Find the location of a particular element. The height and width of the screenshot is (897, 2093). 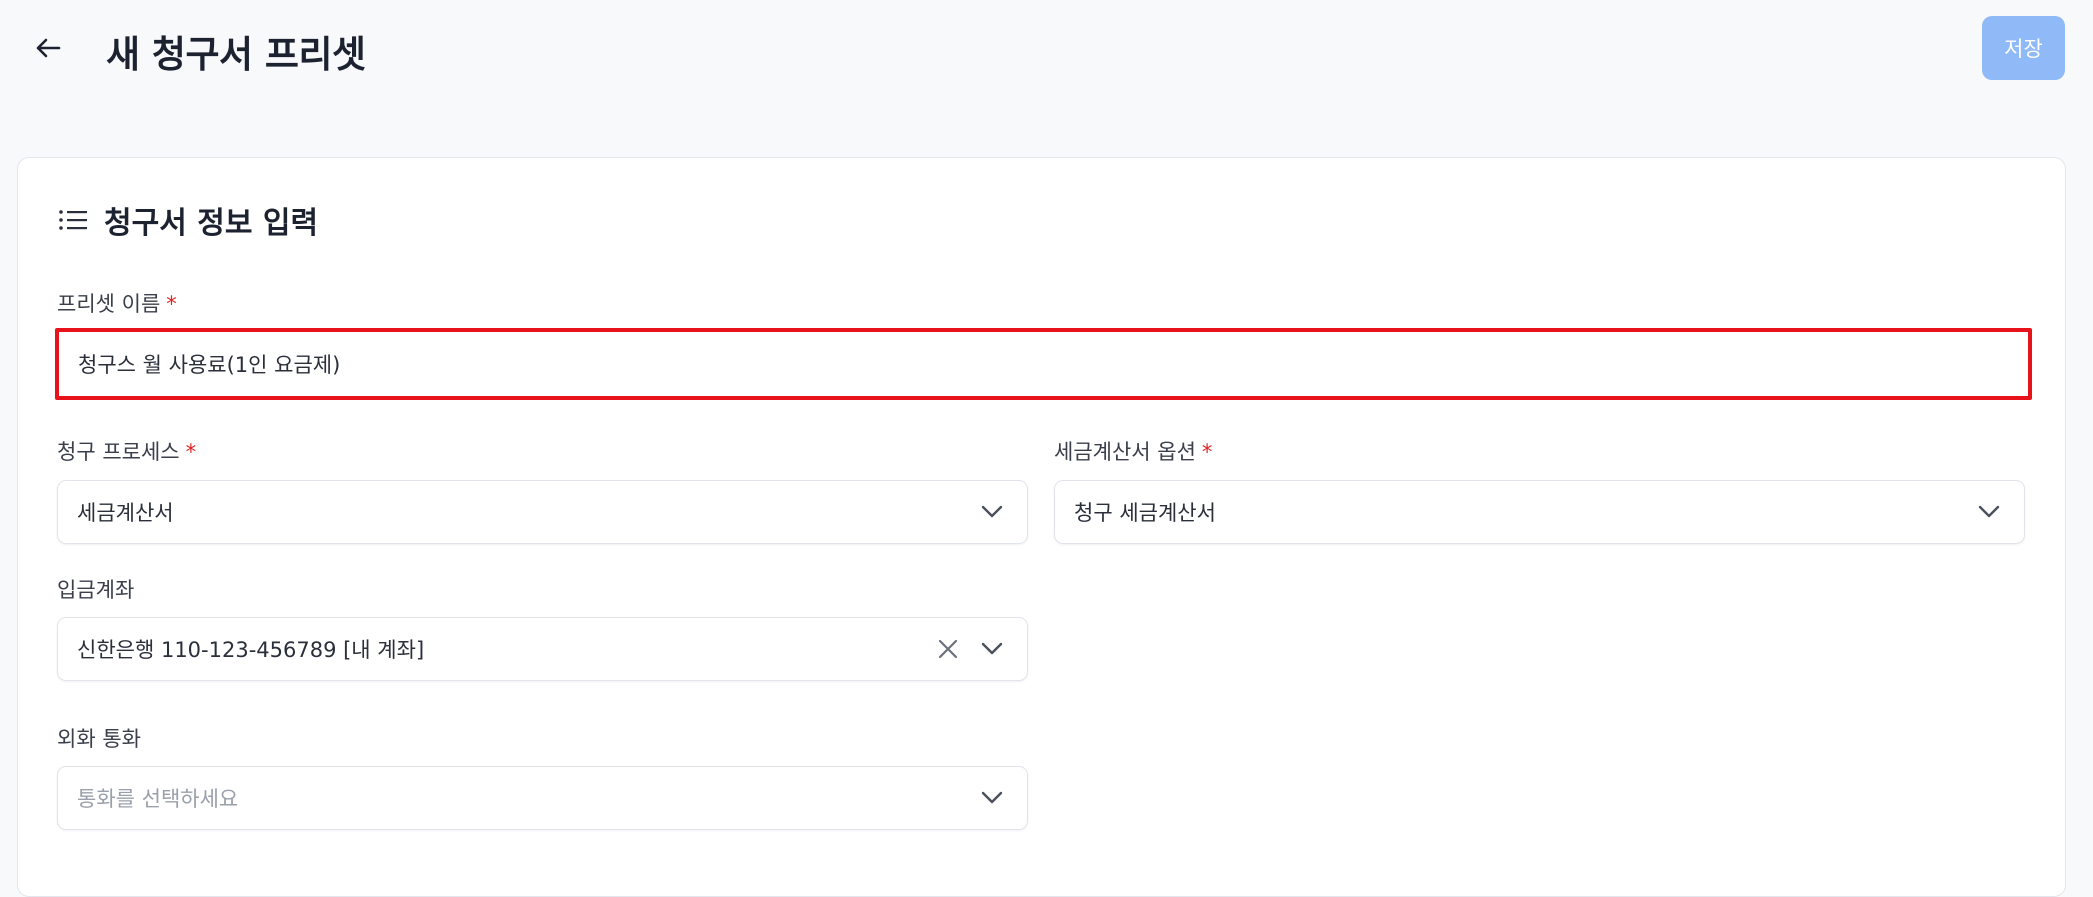

billing-process-select: 세금계산서 is located at coordinates (542, 512).